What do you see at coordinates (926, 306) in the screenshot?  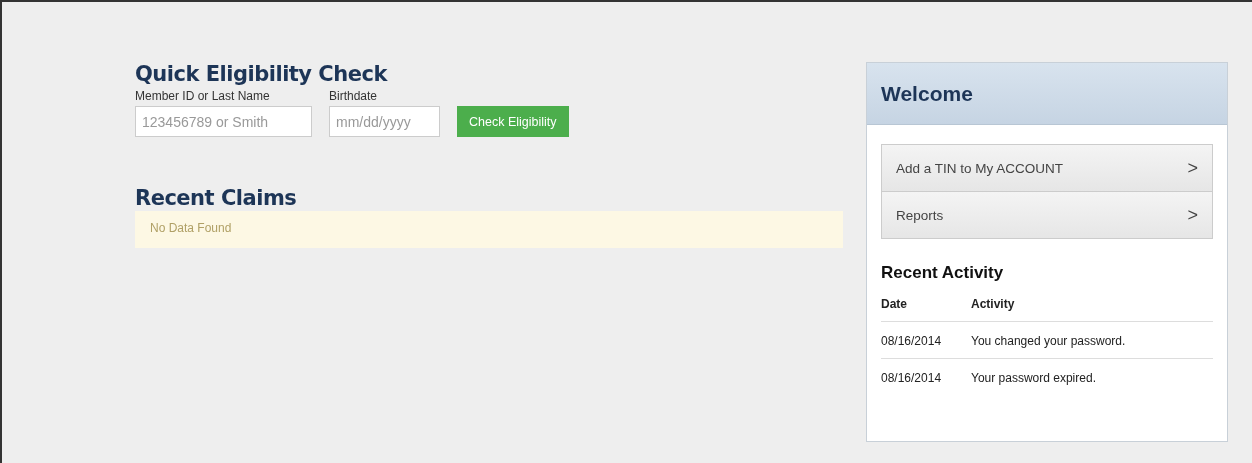 I see `column-header: Date` at bounding box center [926, 306].